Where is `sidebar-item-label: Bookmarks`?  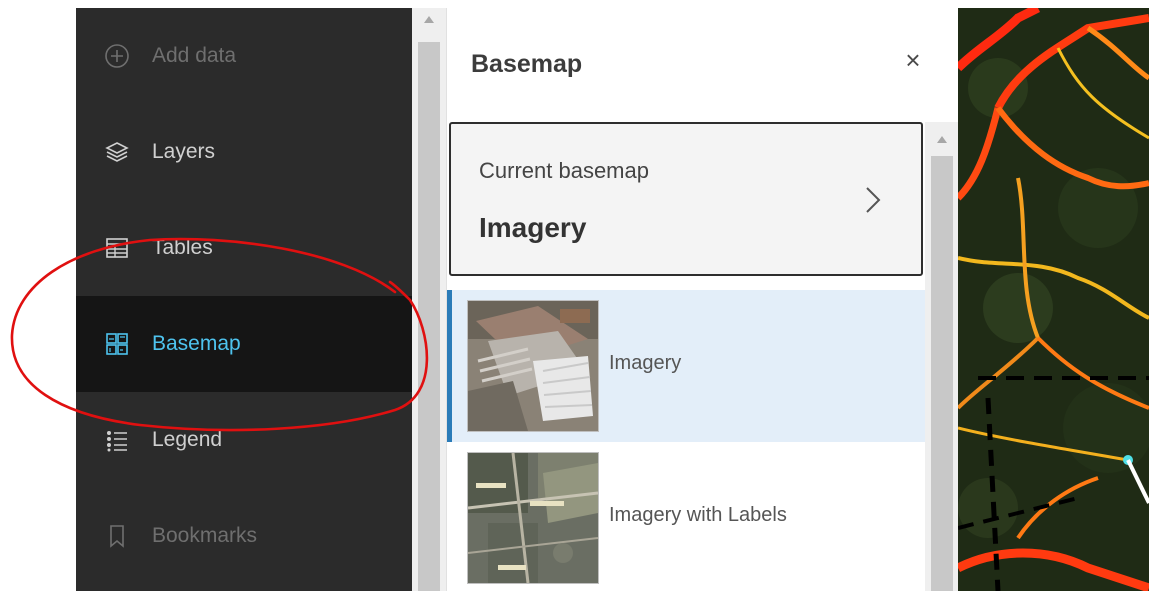
sidebar-item-label: Bookmarks is located at coordinates (205, 535).